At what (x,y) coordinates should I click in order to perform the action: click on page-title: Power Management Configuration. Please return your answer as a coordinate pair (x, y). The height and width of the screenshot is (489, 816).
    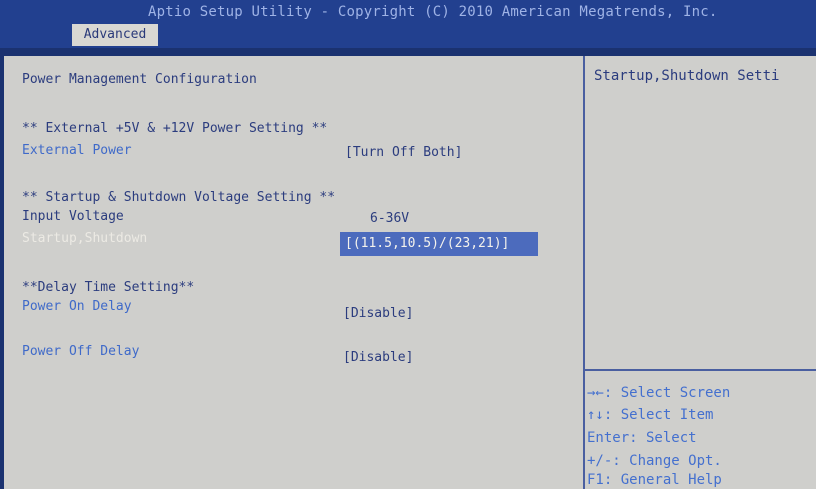
    Looking at the image, I should click on (139, 79).